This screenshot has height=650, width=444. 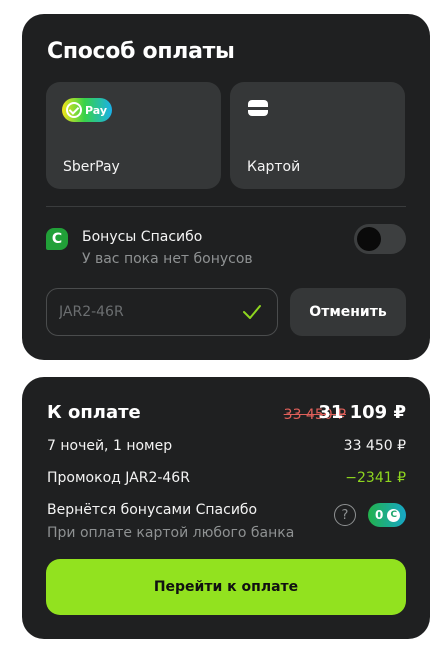 What do you see at coordinates (226, 587) in the screenshot?
I see `proceed-to-payment-button: Перейти к оплате` at bounding box center [226, 587].